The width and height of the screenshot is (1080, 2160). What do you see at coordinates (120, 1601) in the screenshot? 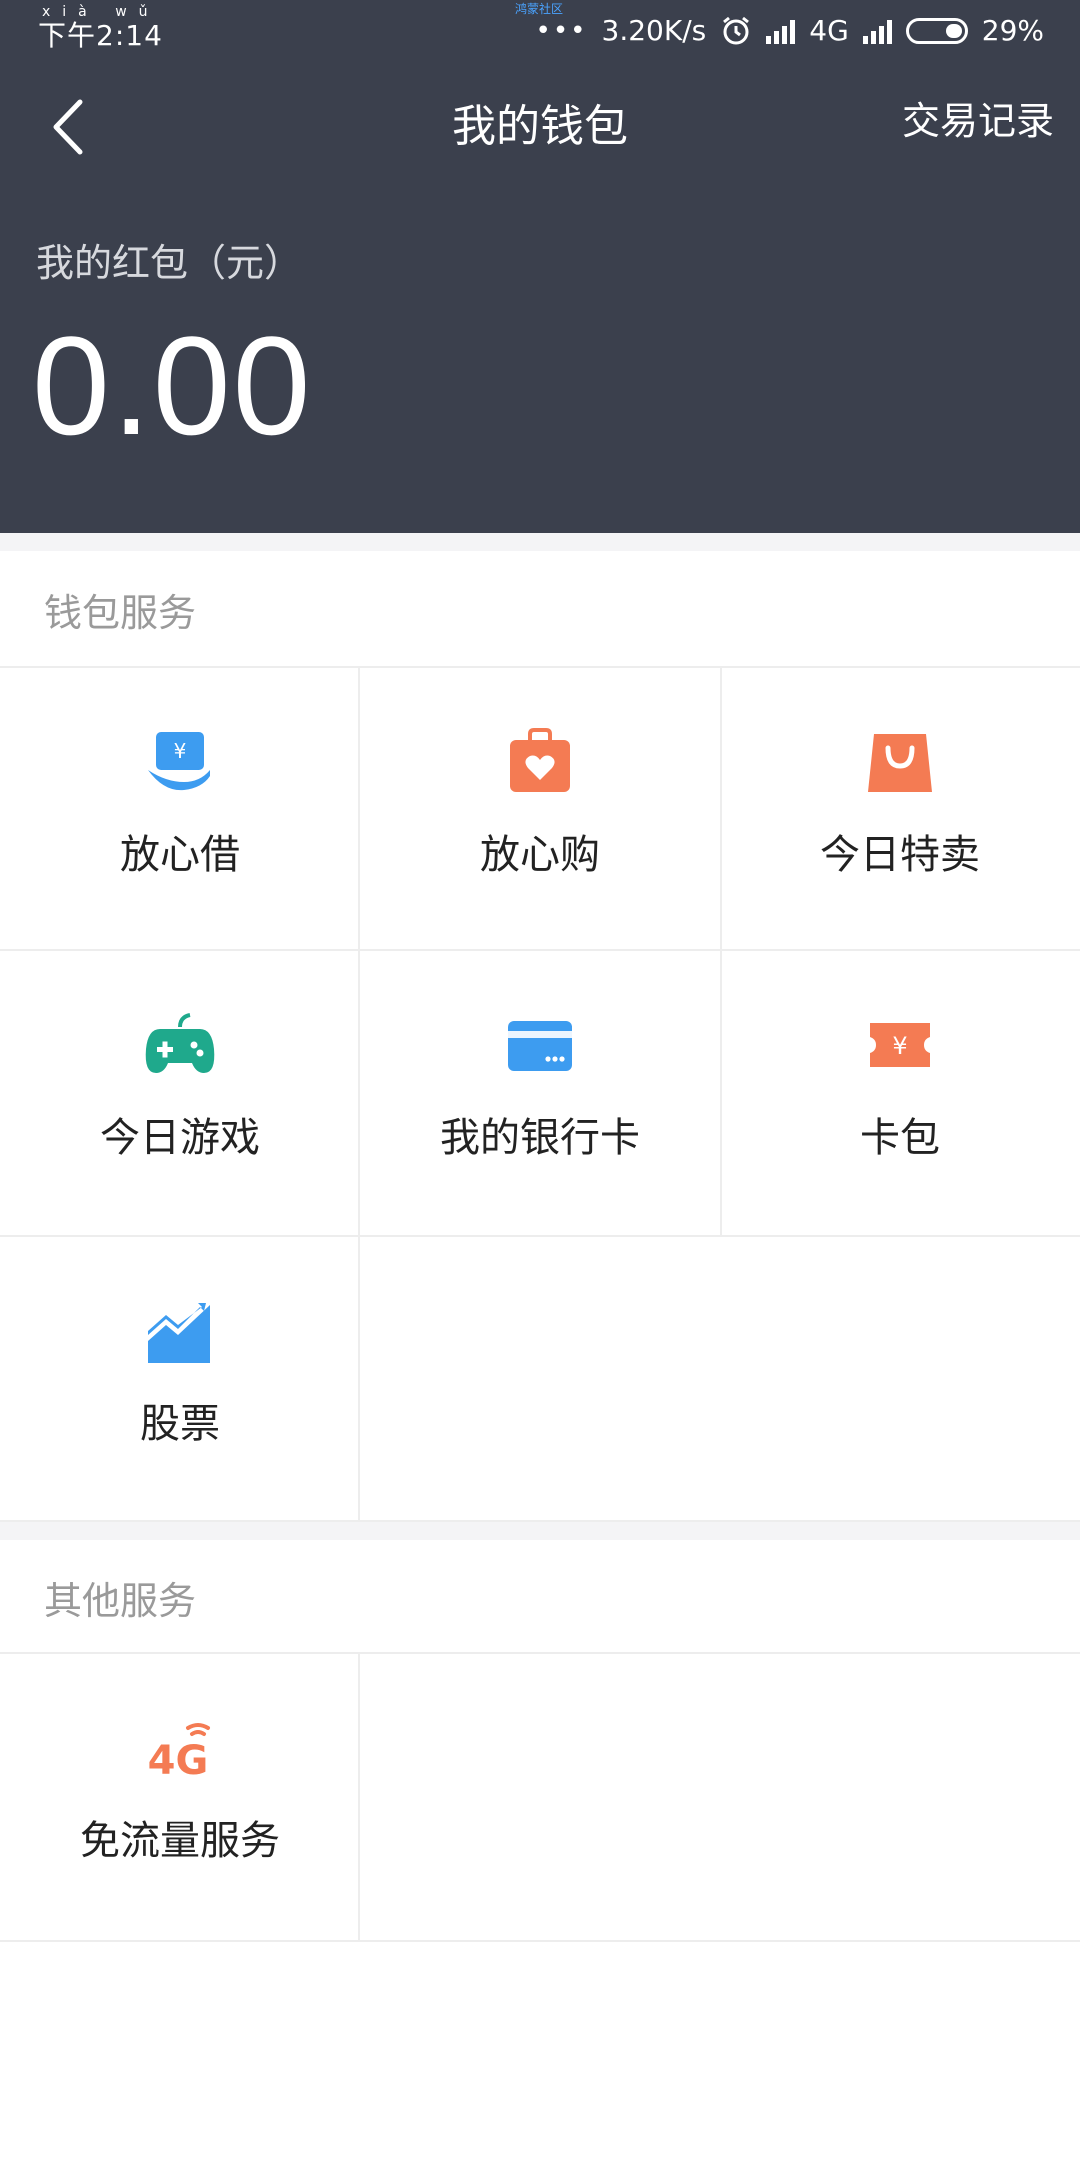
I see `other-services-title: 其他服务` at bounding box center [120, 1601].